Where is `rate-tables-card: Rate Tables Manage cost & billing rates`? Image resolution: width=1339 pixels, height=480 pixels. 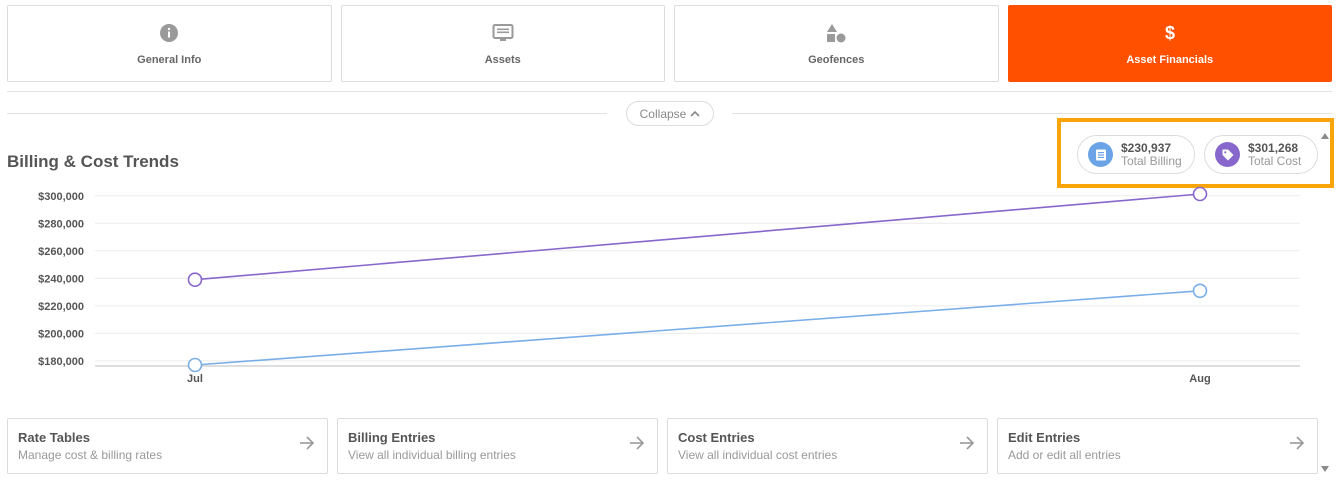
rate-tables-card: Rate Tables Manage cost & billing rates is located at coordinates (167, 446).